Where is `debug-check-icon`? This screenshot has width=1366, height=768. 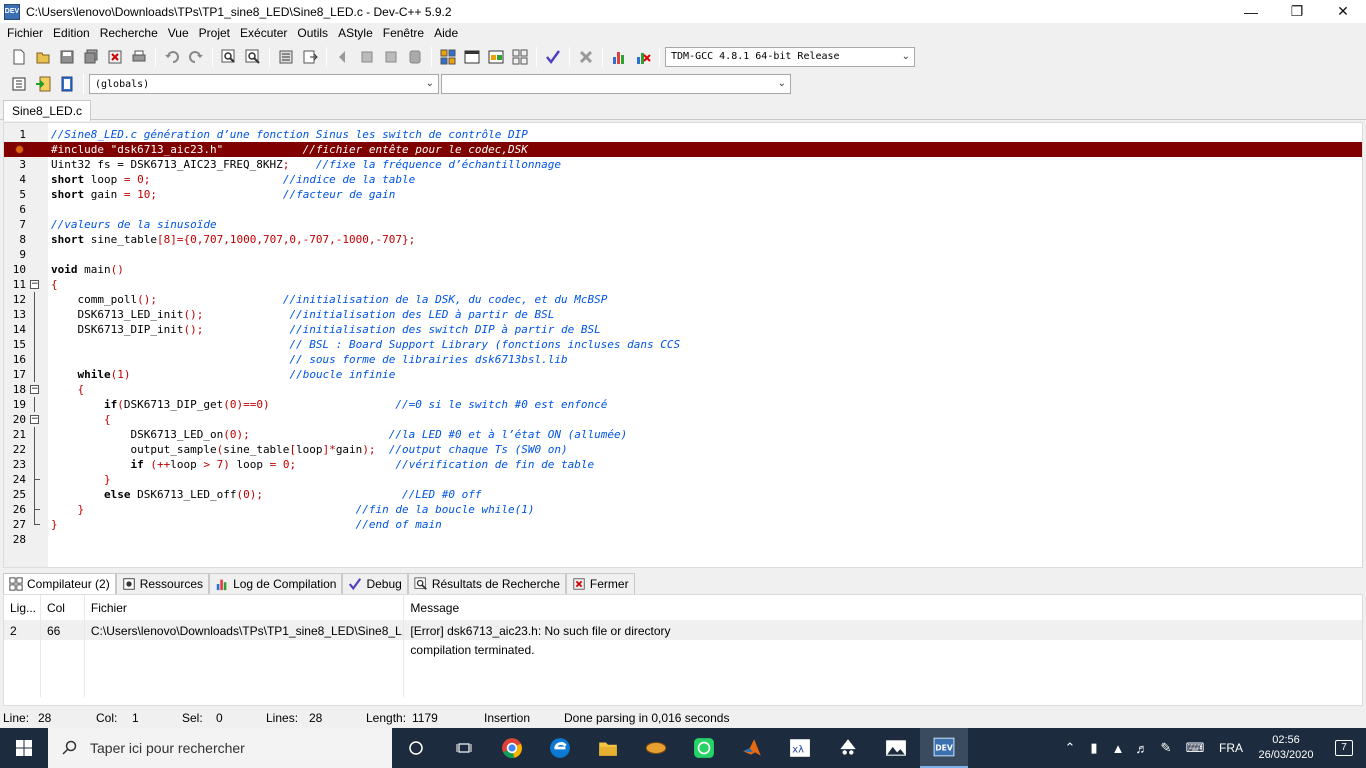 debug-check-icon is located at coordinates (355, 584).